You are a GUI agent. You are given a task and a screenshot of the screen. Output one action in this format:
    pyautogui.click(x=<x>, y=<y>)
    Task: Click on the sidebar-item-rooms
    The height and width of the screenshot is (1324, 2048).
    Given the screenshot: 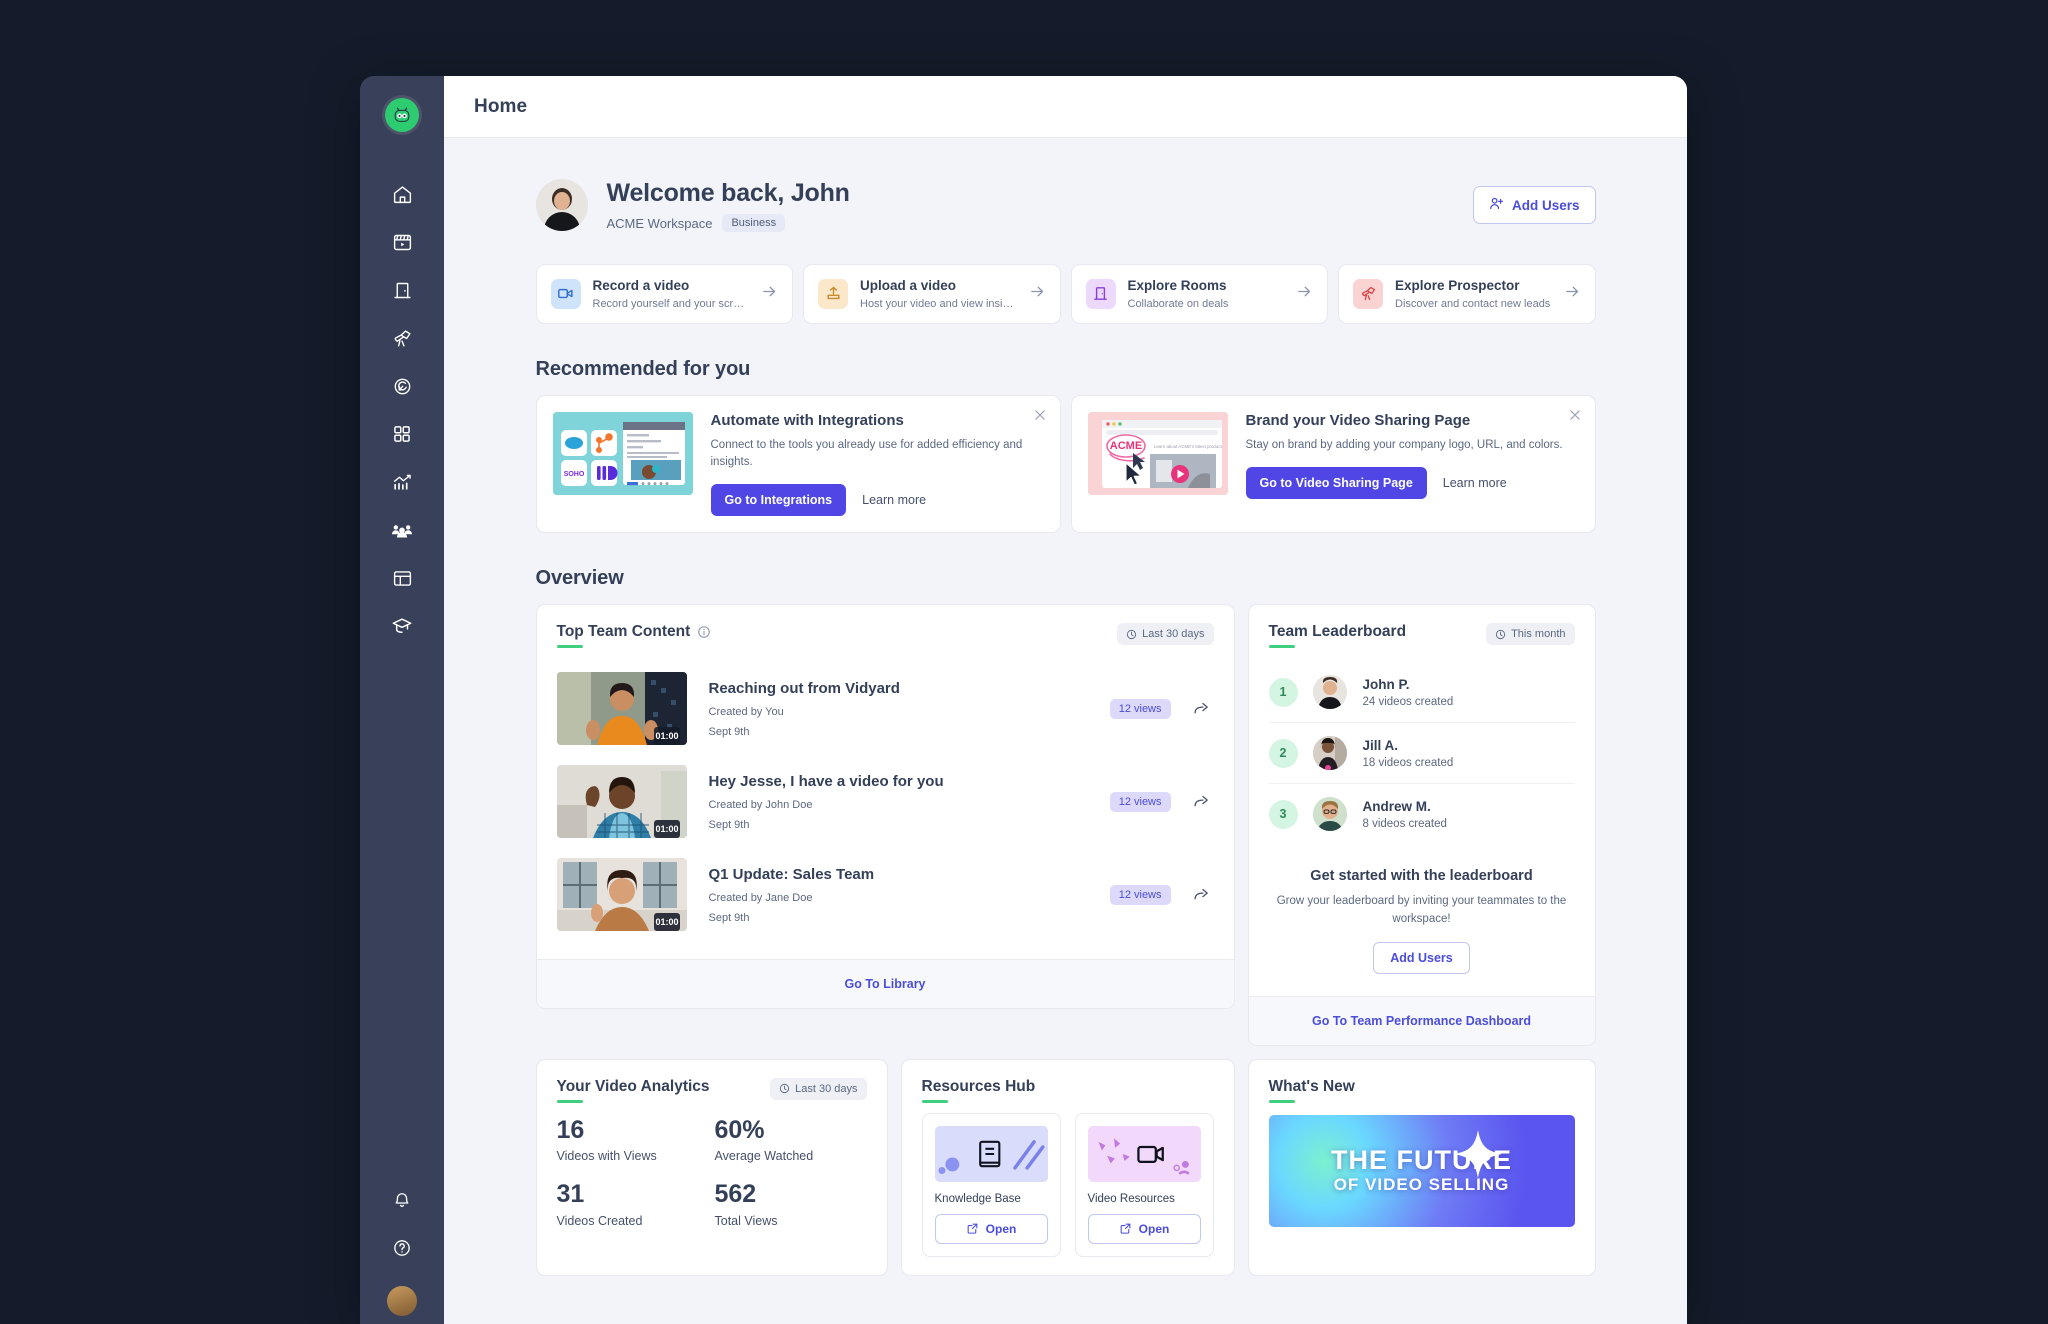 What is the action you would take?
    pyautogui.click(x=402, y=290)
    